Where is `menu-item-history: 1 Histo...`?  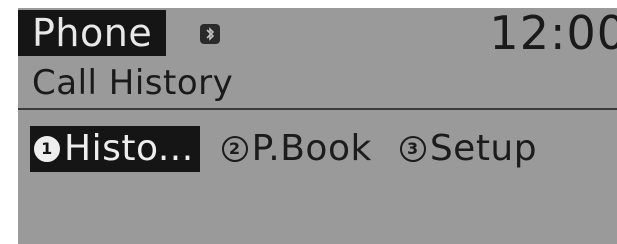
menu-item-history: 1 Histo... is located at coordinates (115, 149).